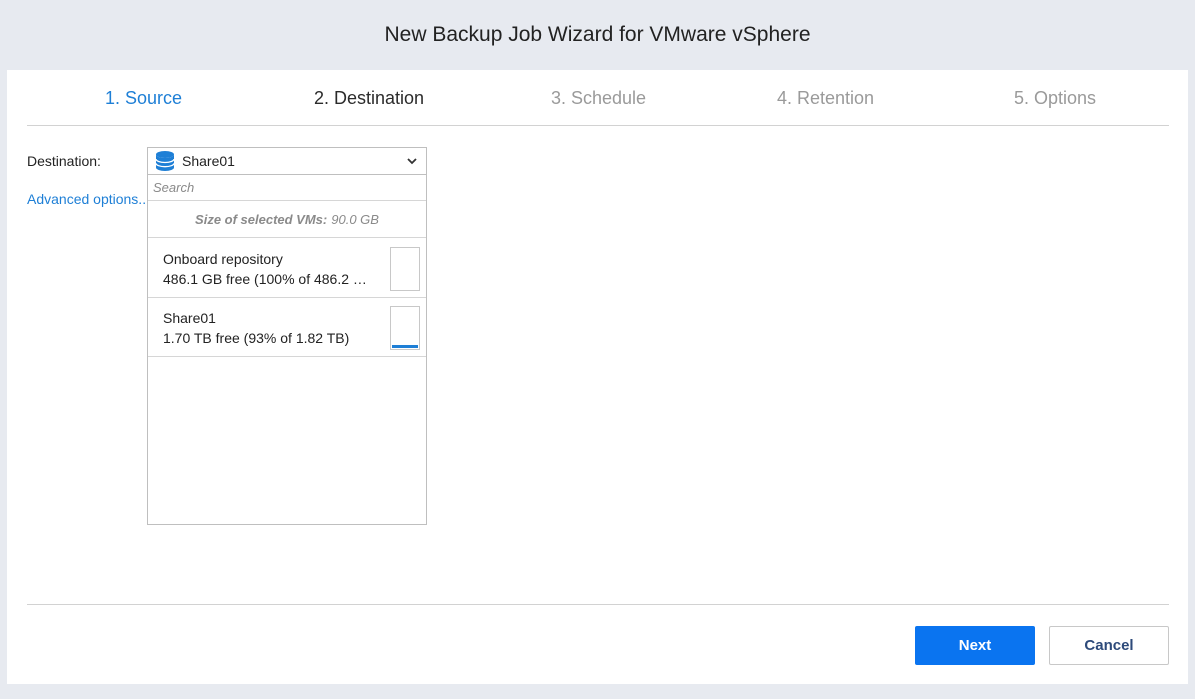 Image resolution: width=1195 pixels, height=699 pixels. Describe the element at coordinates (223, 259) in the screenshot. I see `repository-name: Onboard repository` at that location.